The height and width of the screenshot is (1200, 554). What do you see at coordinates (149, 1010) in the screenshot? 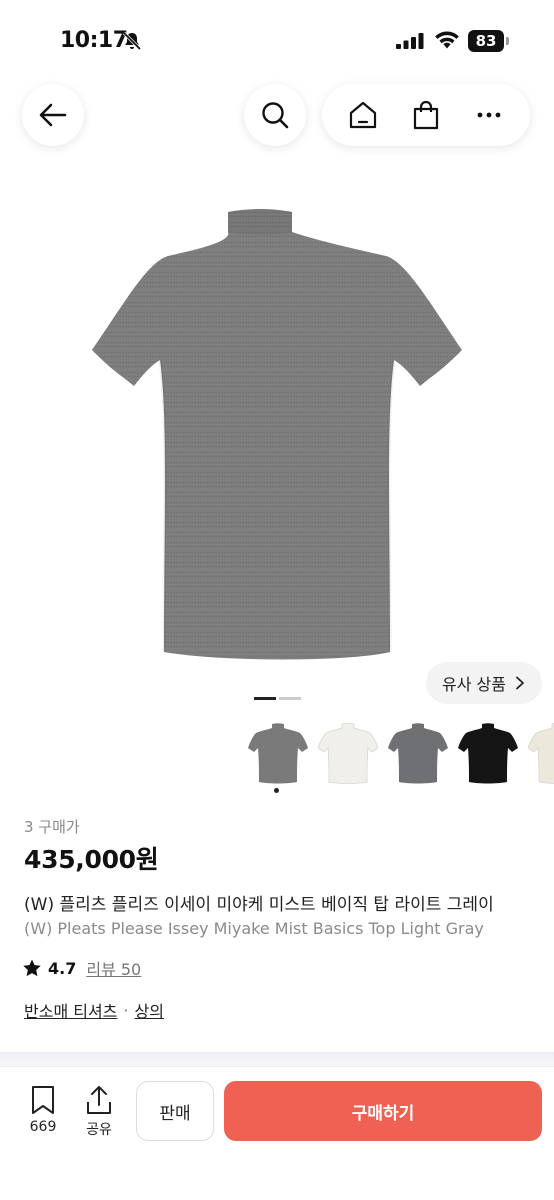
I see `category-link-top: 상의` at bounding box center [149, 1010].